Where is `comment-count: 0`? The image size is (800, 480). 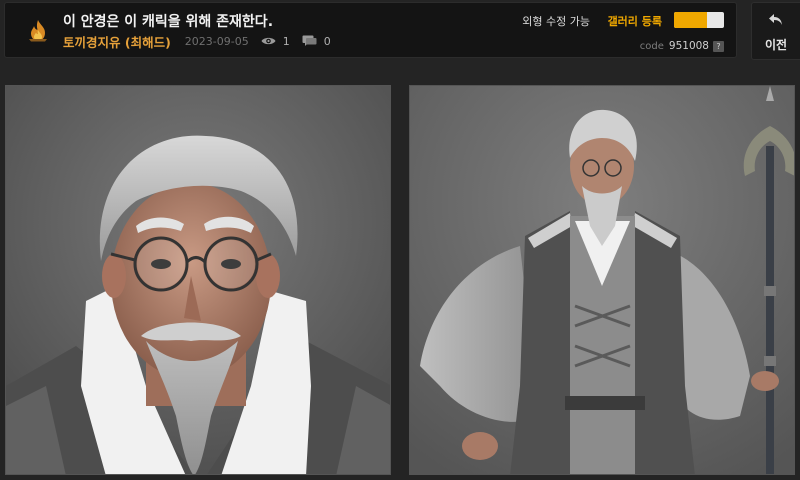
comment-count: 0 is located at coordinates (316, 41).